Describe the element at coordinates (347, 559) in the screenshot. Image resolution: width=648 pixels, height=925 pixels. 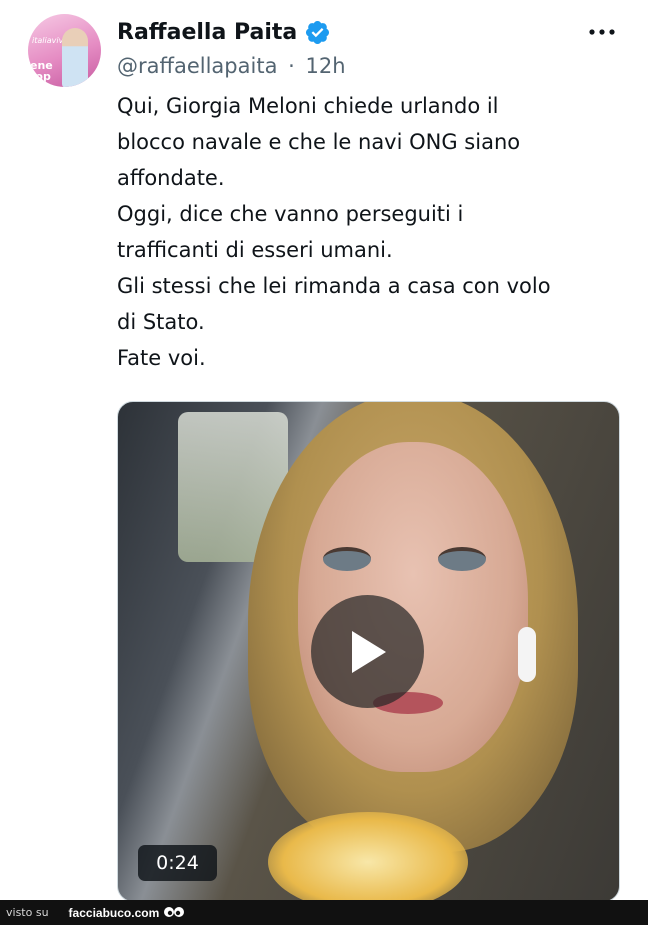
I see `video-person-eye-left` at that location.